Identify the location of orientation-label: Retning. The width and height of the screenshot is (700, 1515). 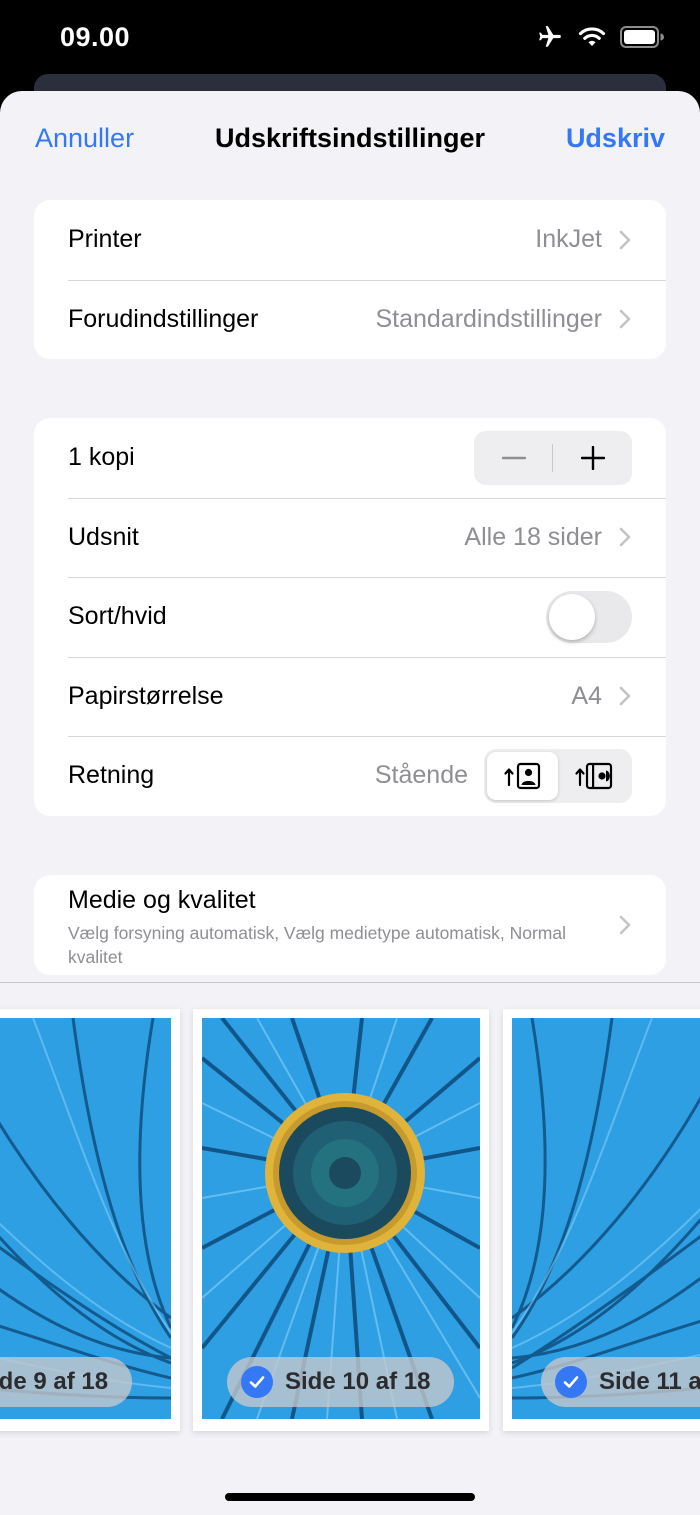
(111, 775).